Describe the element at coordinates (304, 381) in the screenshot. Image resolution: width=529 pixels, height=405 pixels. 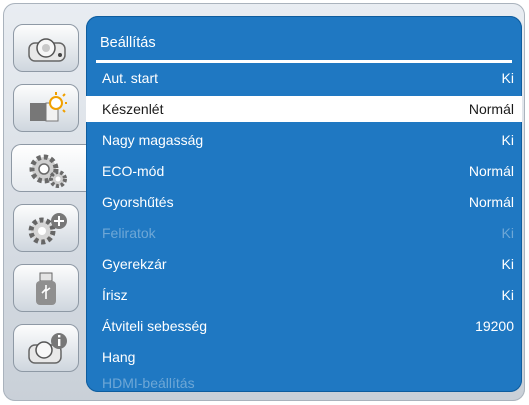
I see `menu-item-hdmi-beallitas: HDMI-beállítás` at that location.